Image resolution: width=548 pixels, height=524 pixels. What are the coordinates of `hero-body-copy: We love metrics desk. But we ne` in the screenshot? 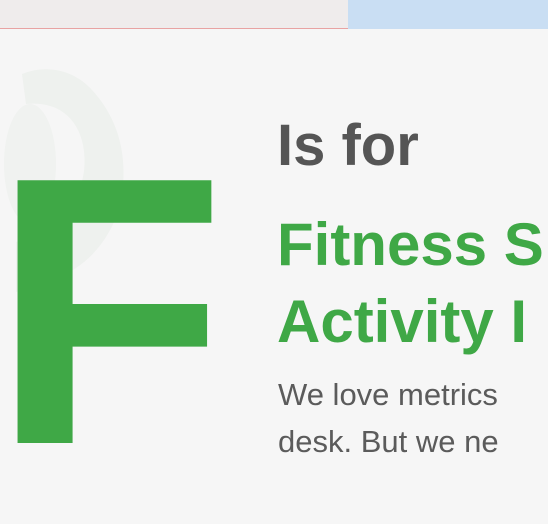 It's located at (413, 418).